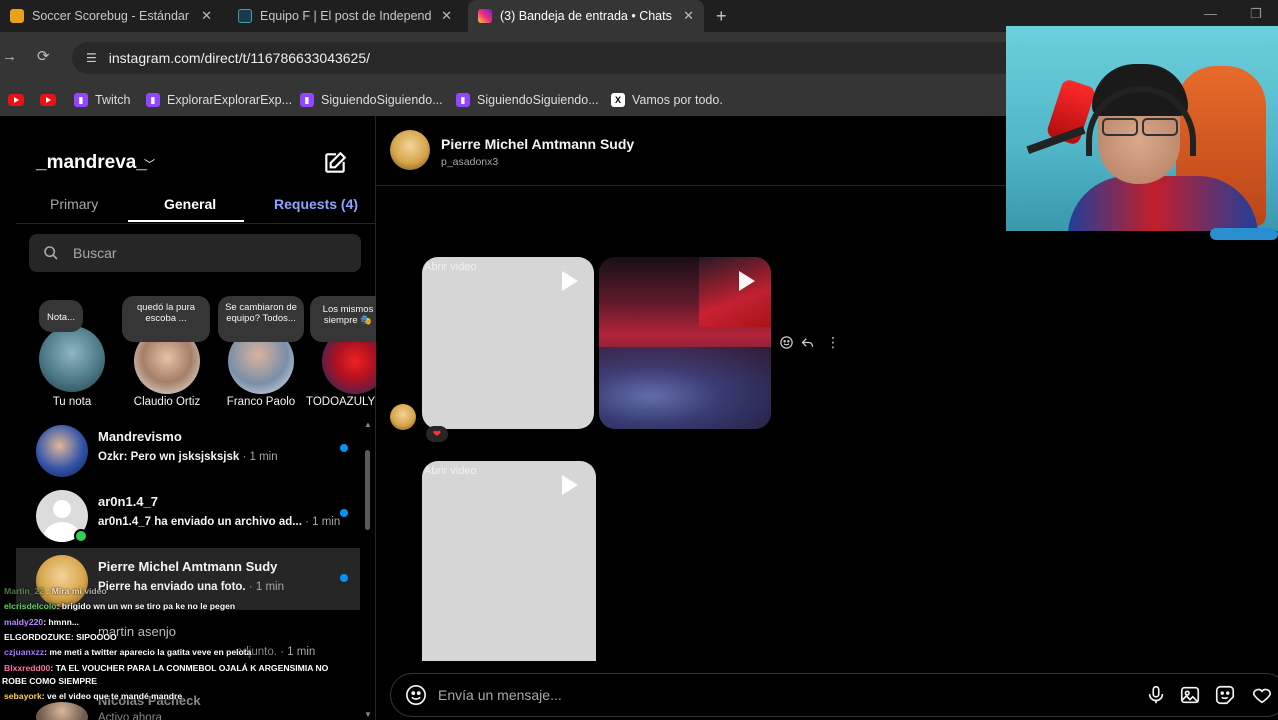 Image resolution: width=1278 pixels, height=720 pixels. What do you see at coordinates (833, 342) in the screenshot?
I see `more-options-icon: ⋮` at bounding box center [833, 342].